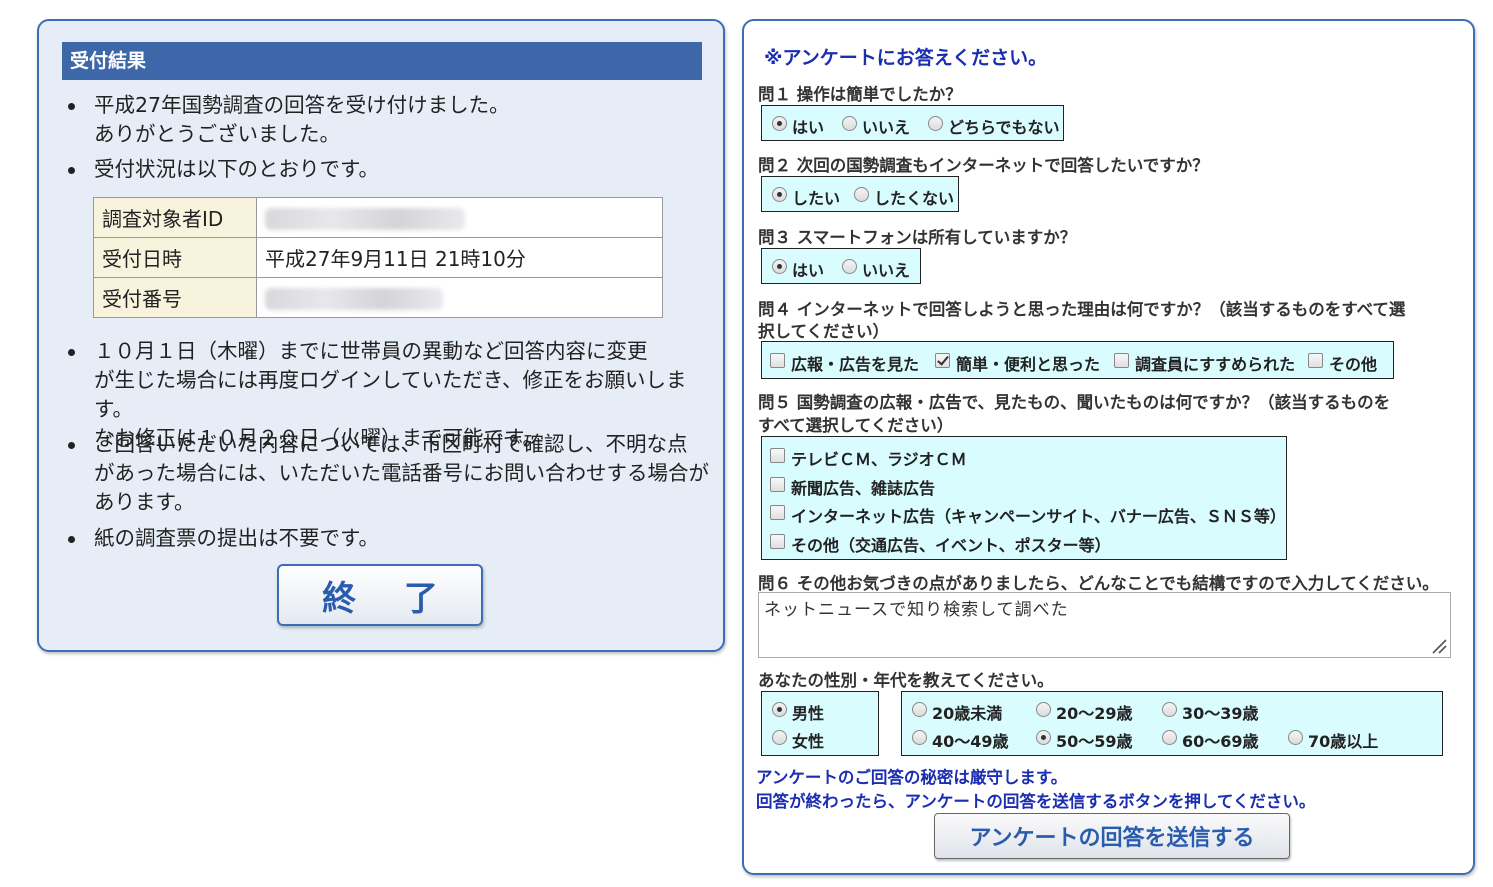 The image size is (1493, 887). What do you see at coordinates (217, 134) in the screenshot?
I see `thanks-message: ありがとうございました。` at bounding box center [217, 134].